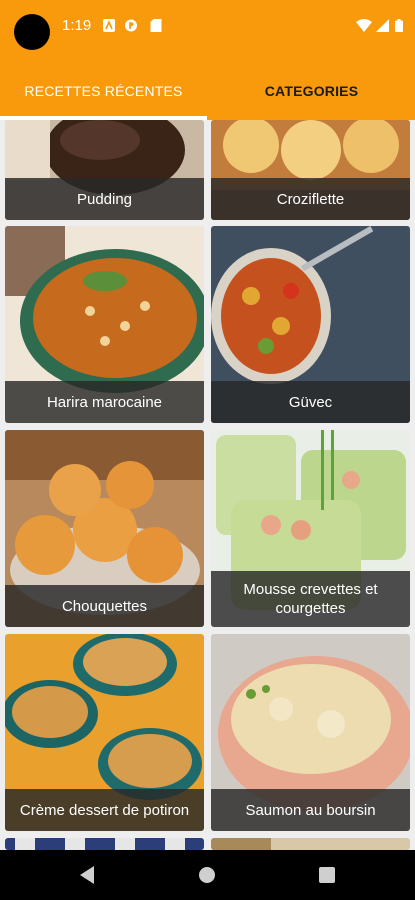  What do you see at coordinates (104, 810) in the screenshot?
I see `recipe-title: Crème dessert de potiron` at bounding box center [104, 810].